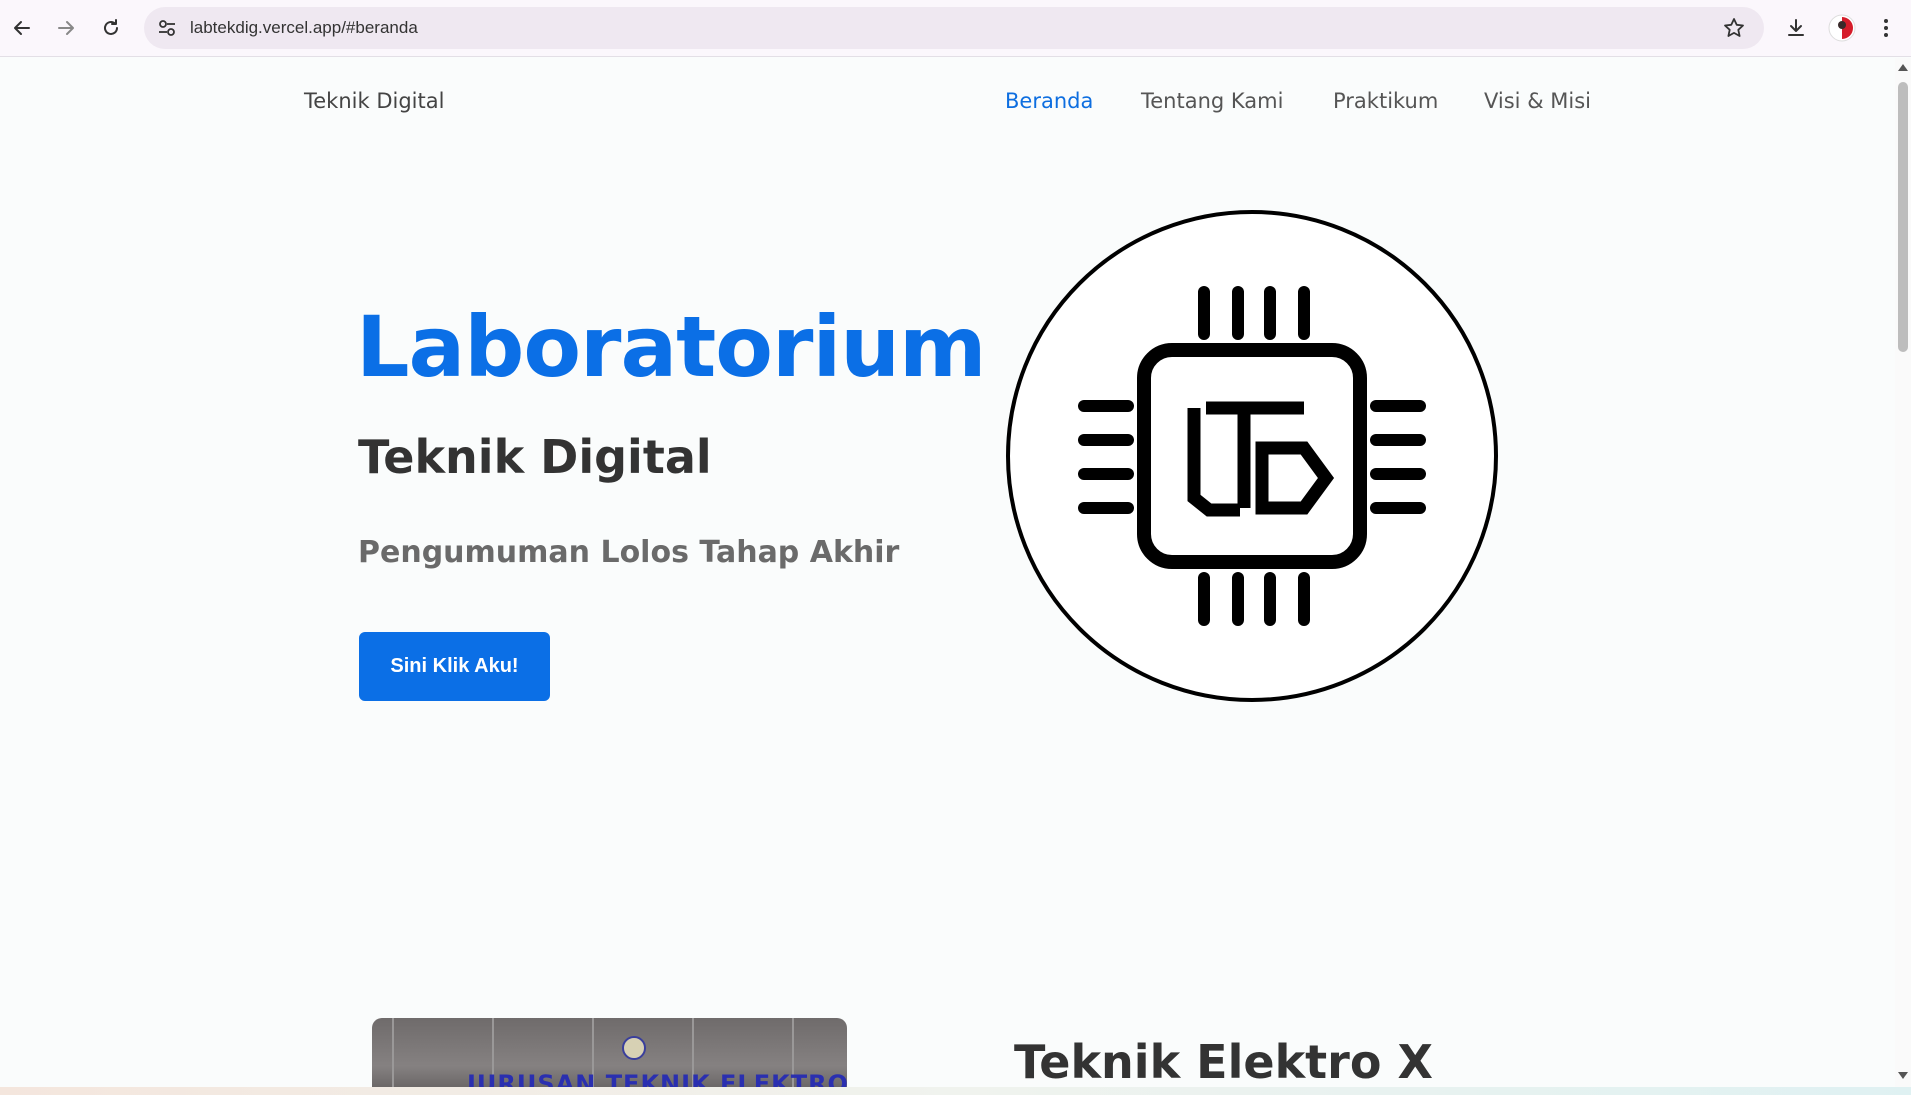 The height and width of the screenshot is (1095, 1911). Describe the element at coordinates (1385, 101) in the screenshot. I see `nav-item-praktikum: Praktikum` at that location.